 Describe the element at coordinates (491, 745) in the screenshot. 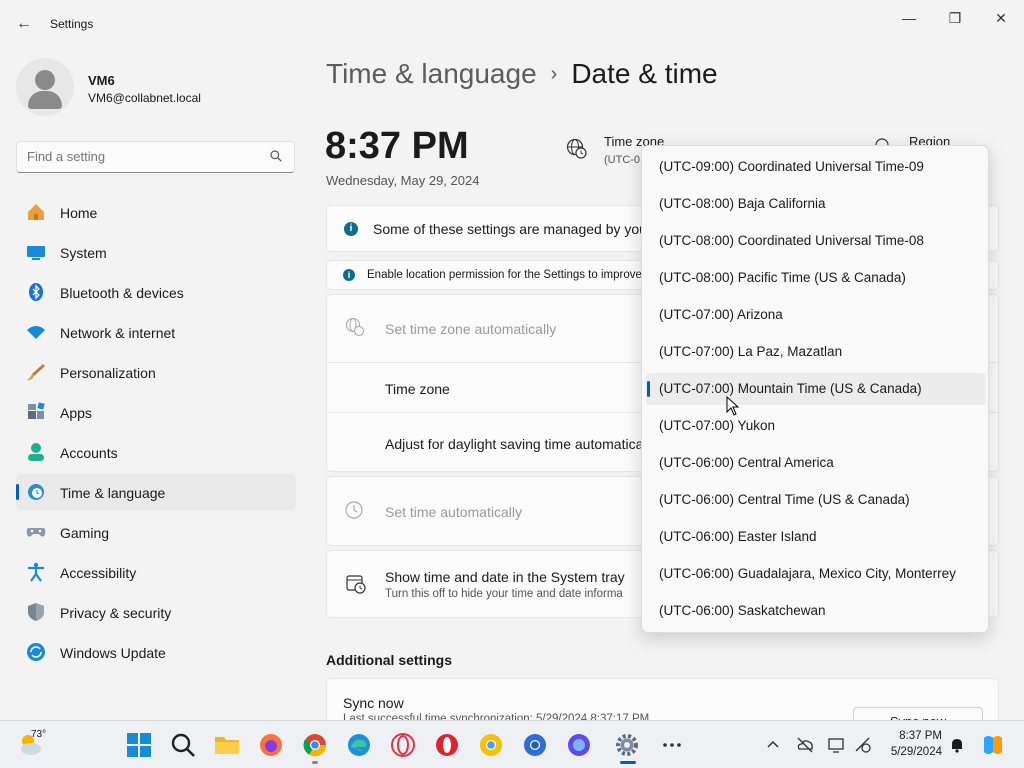

I see `chrome-canary-icon` at that location.